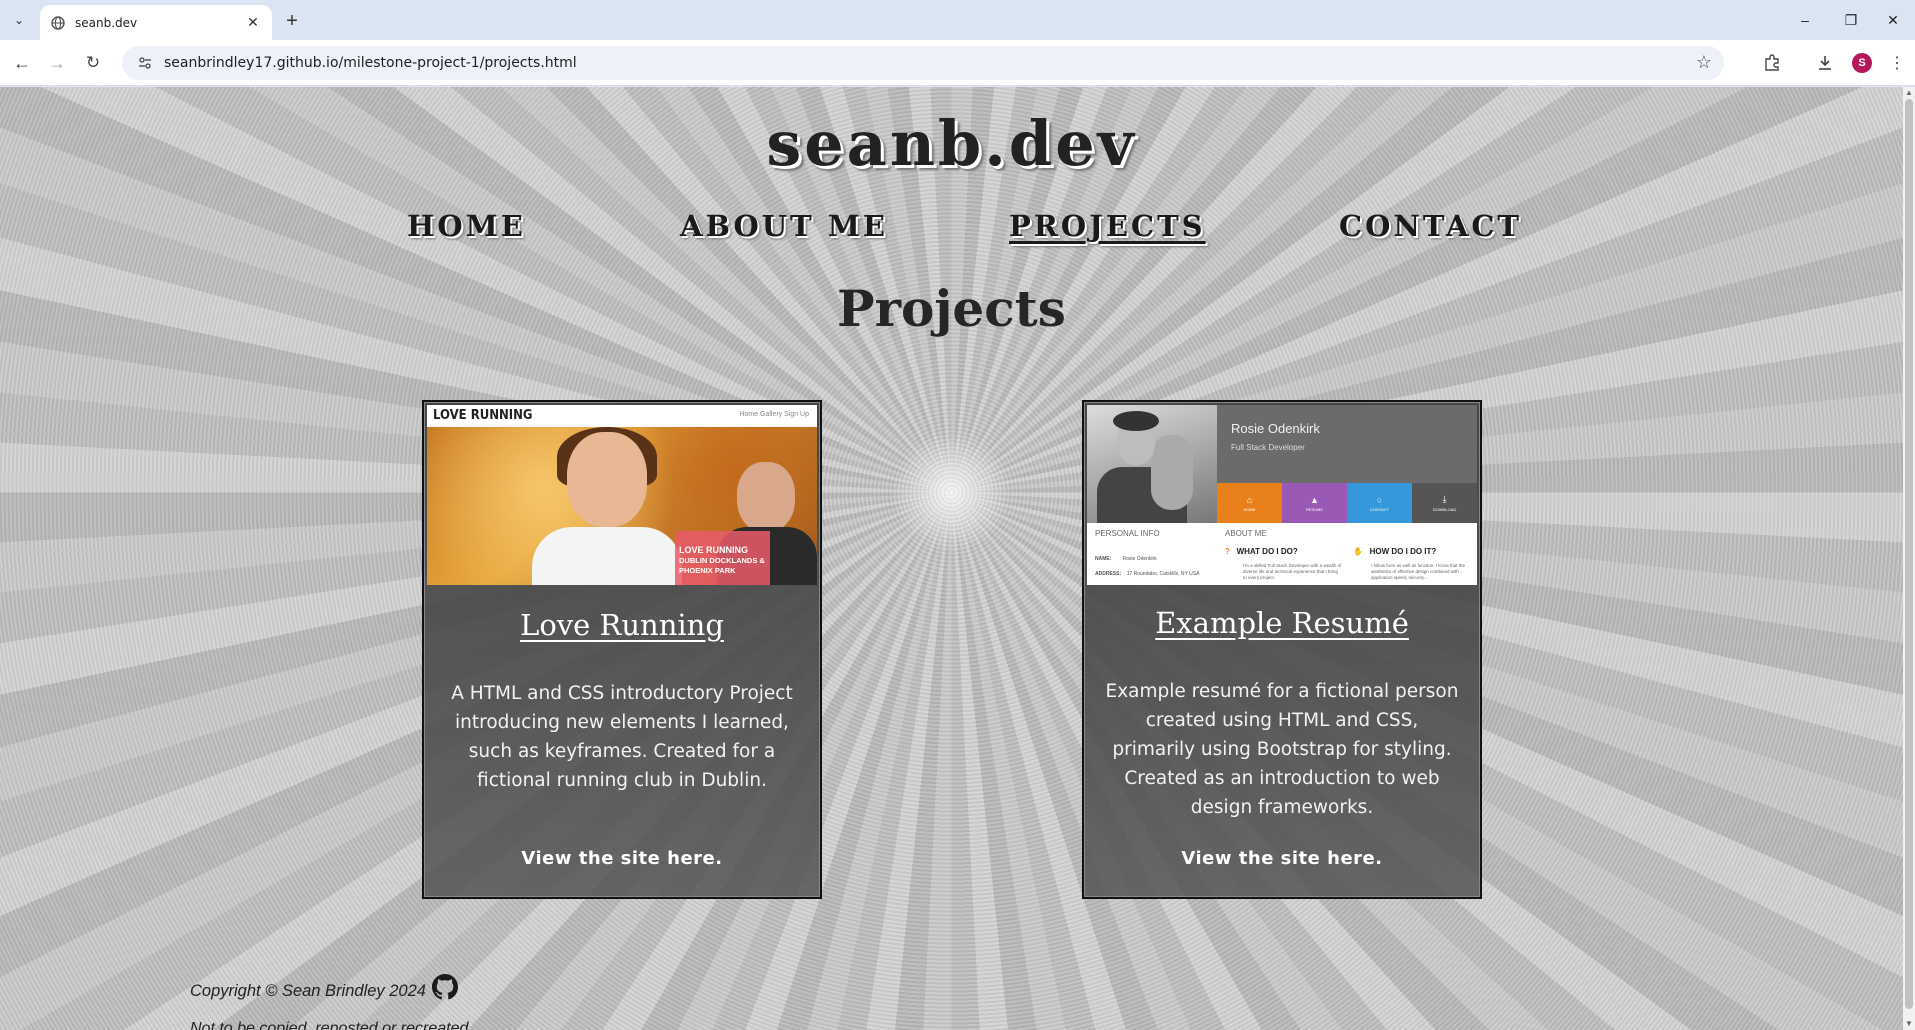  I want to click on home-icon: ⌂, so click(1249, 499).